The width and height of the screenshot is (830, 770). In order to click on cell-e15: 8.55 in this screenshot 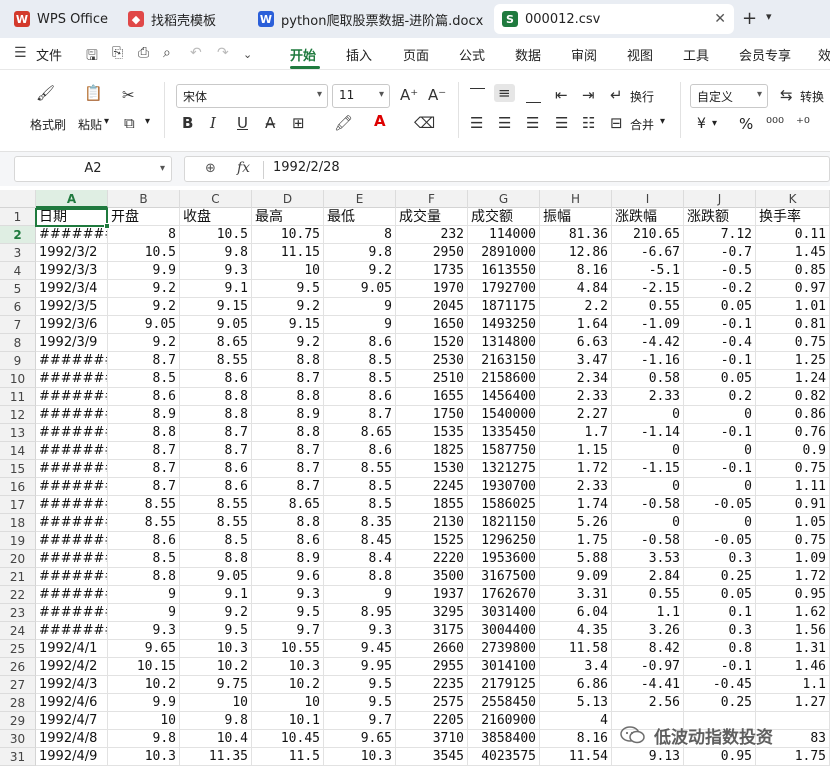, I will do `click(360, 469)`.